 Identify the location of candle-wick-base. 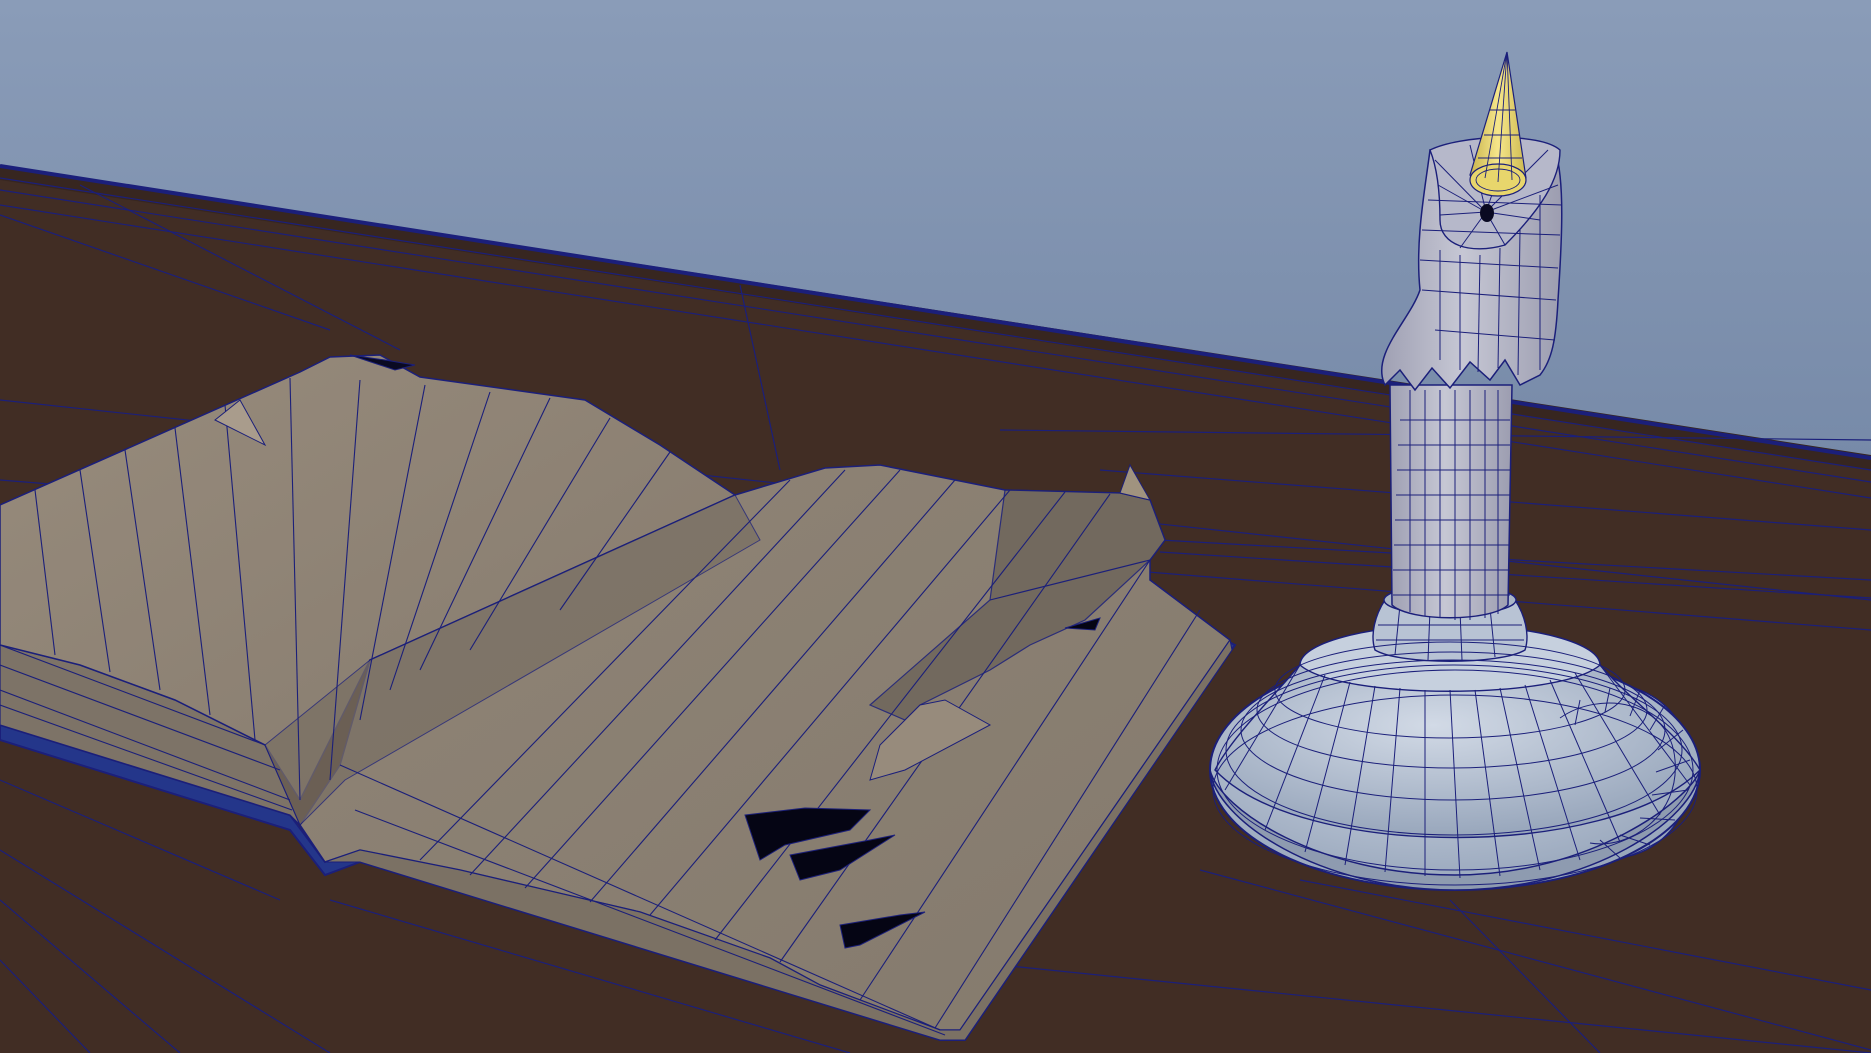
(1487, 213).